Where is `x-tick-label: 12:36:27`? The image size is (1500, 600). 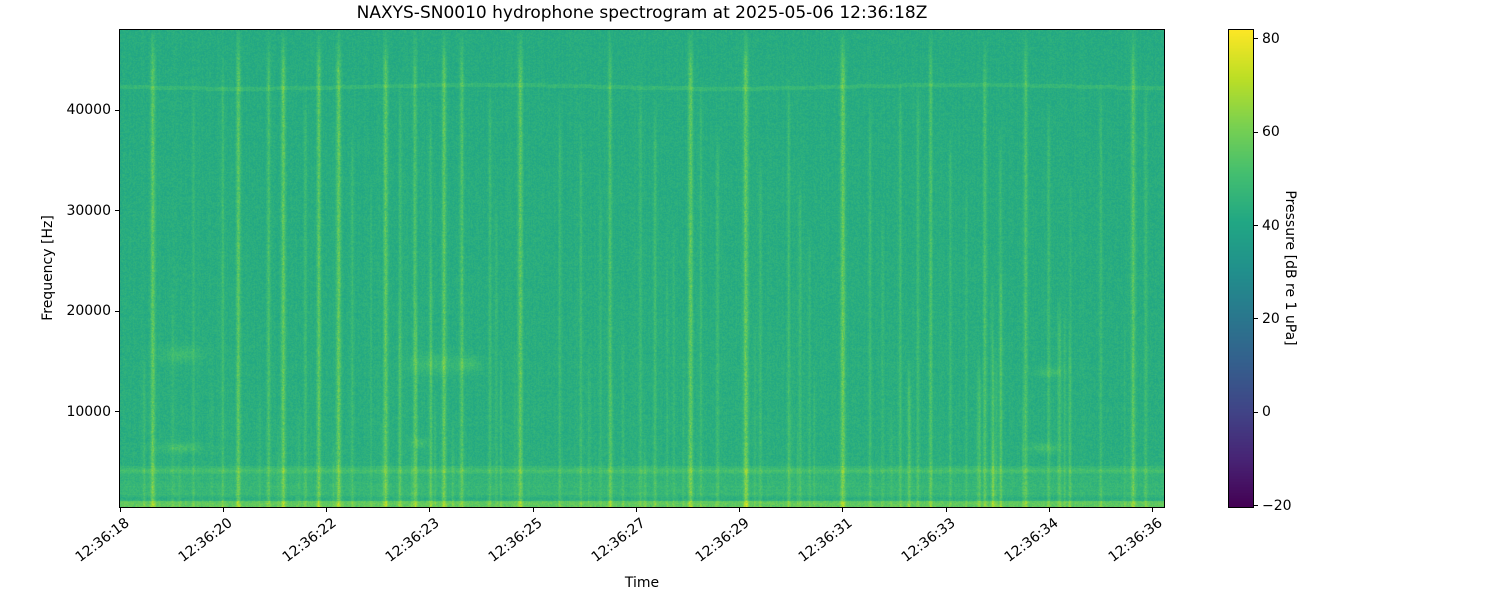
x-tick-label: 12:36:27 is located at coordinates (619, 540).